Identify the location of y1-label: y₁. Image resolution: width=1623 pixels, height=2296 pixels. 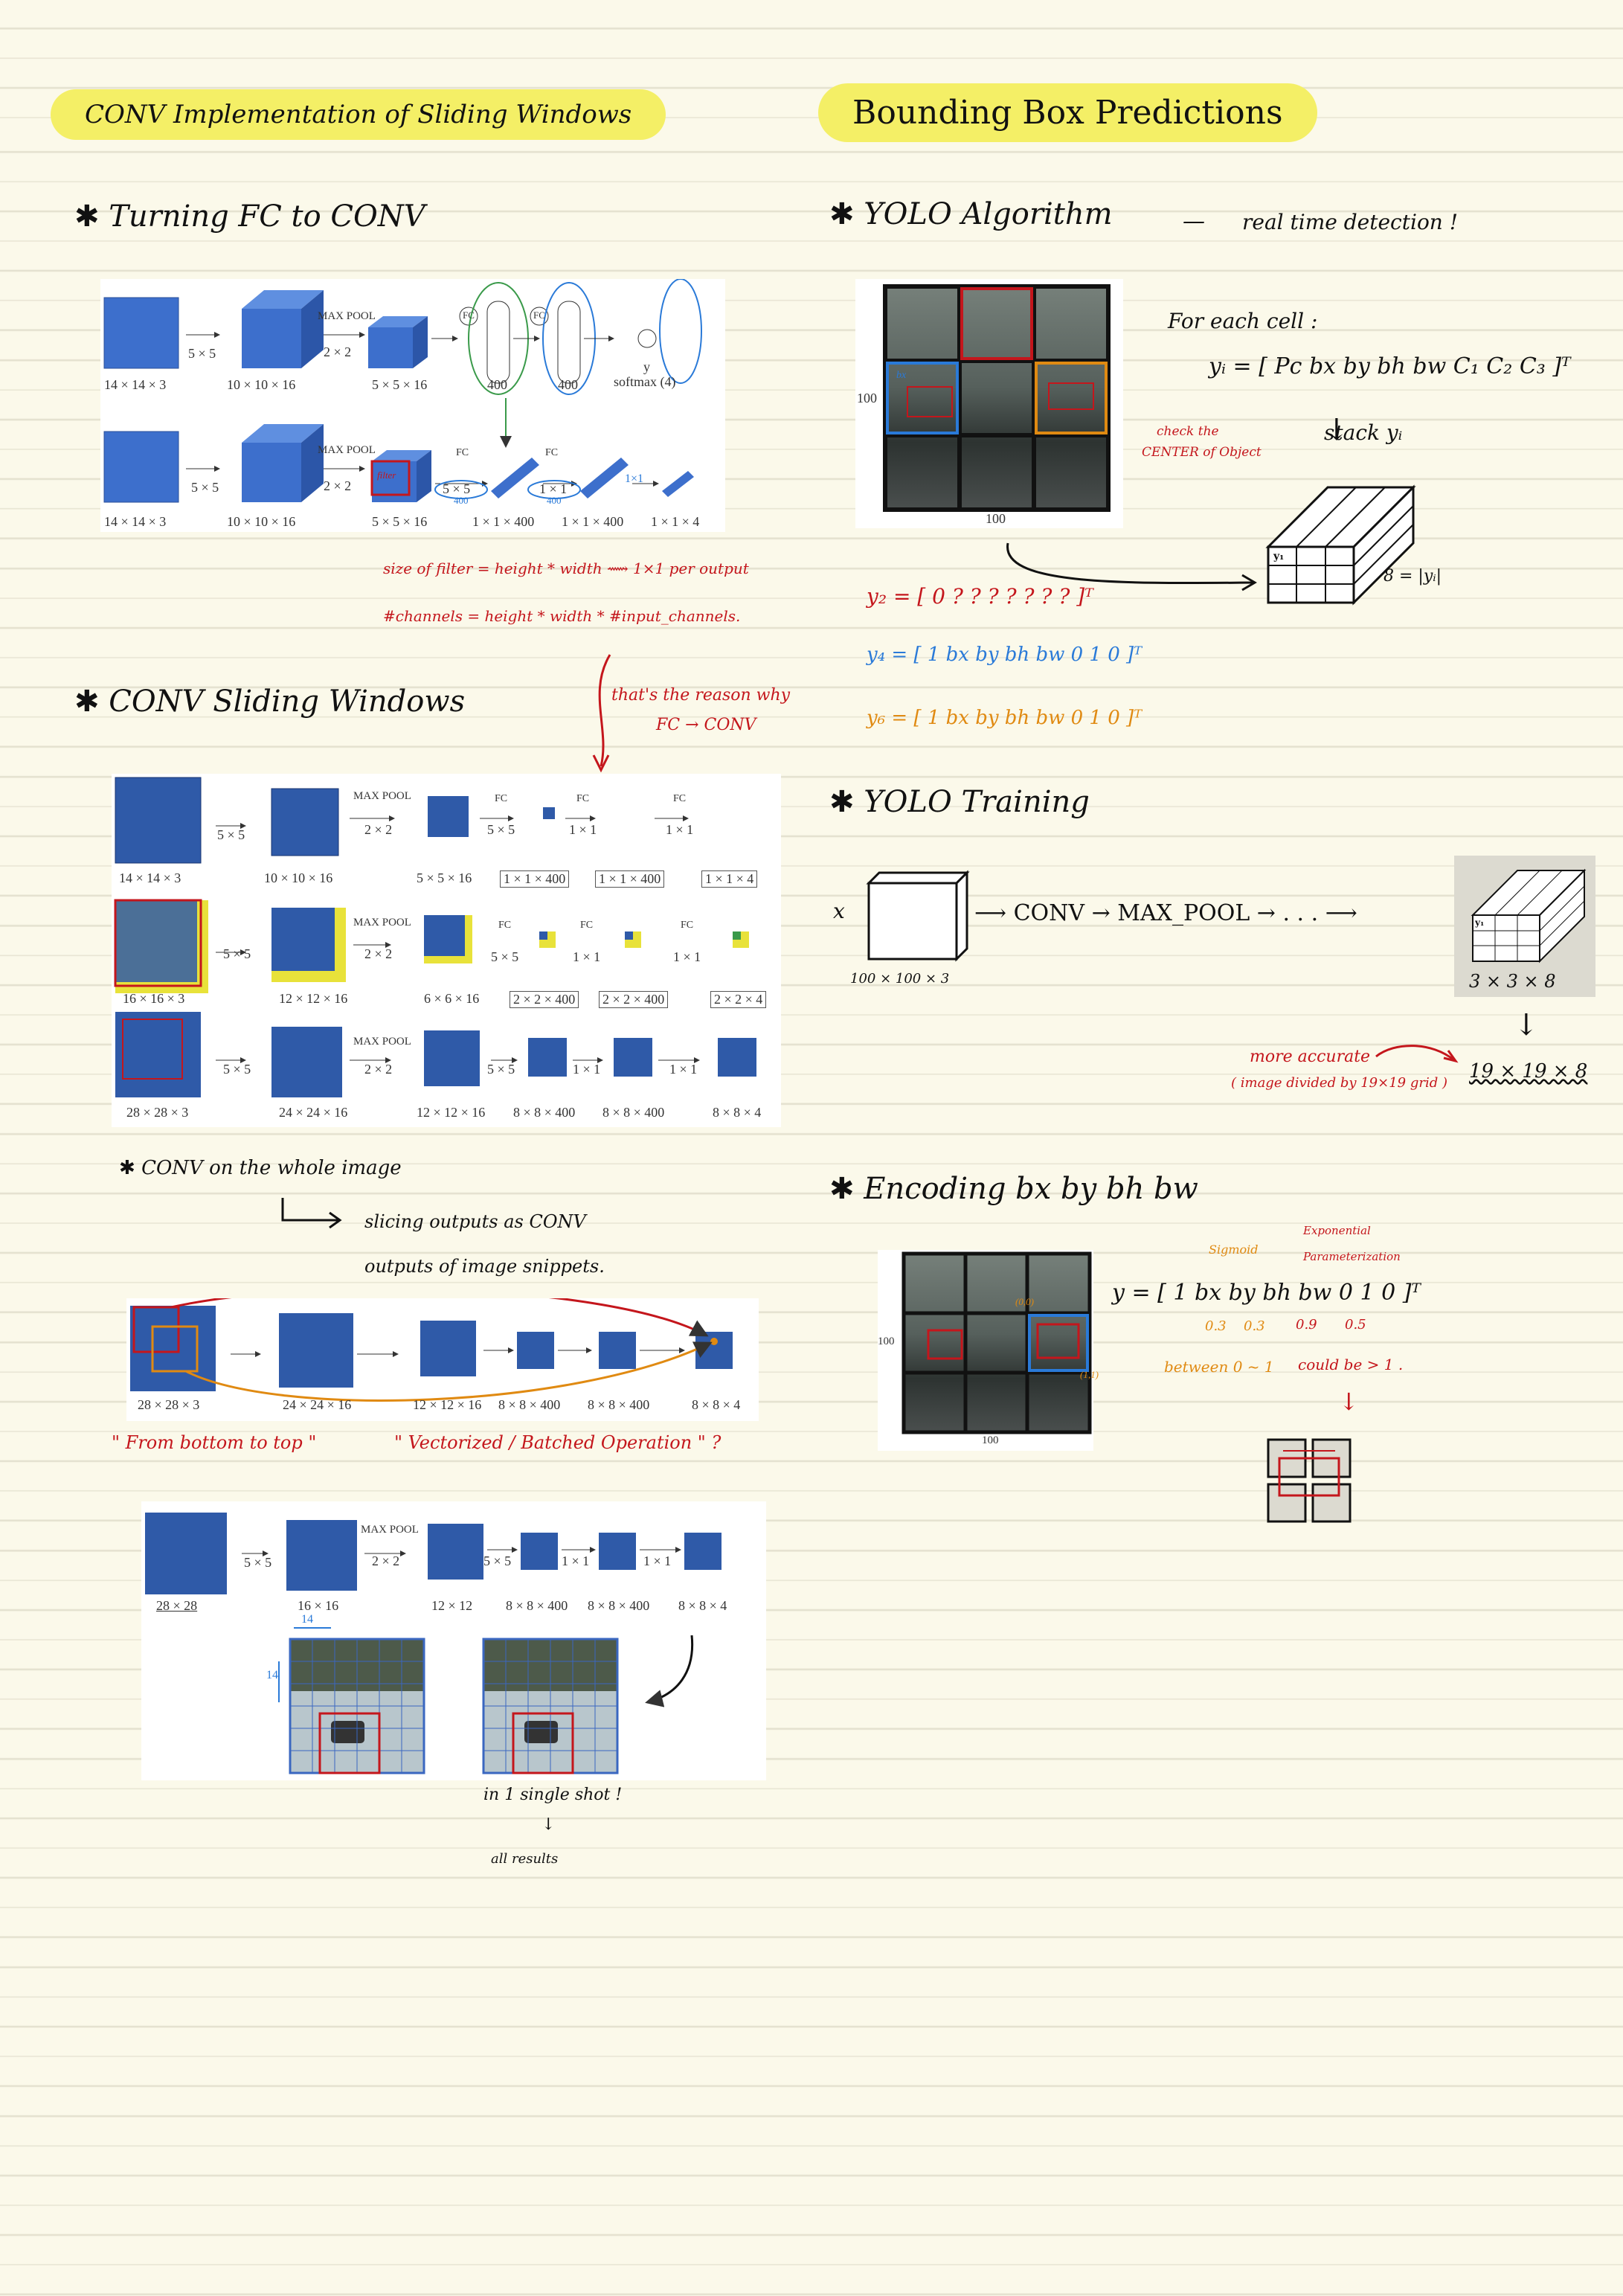
(1480, 922).